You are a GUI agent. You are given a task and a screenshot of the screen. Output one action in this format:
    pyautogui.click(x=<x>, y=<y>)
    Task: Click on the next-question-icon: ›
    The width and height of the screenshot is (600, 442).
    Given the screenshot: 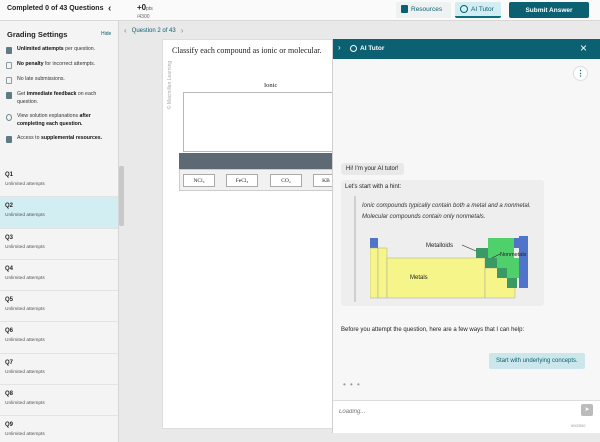 What is the action you would take?
    pyautogui.click(x=182, y=30)
    